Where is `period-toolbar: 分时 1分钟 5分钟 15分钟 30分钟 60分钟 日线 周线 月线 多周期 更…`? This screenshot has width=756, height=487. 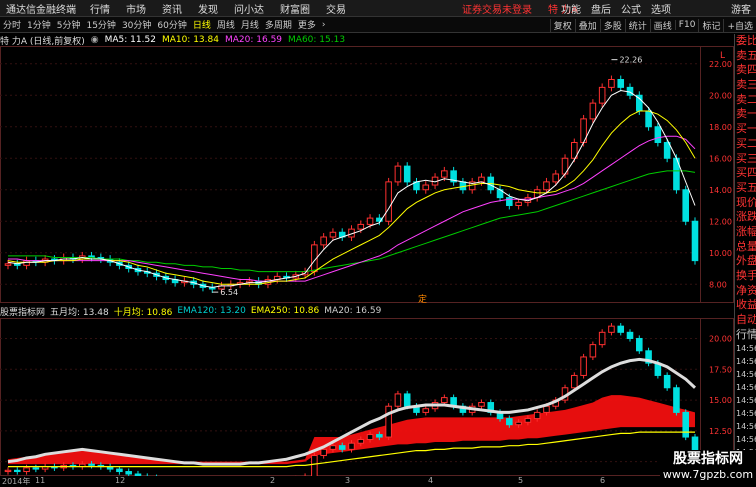 period-toolbar: 分时 1分钟 5分钟 15分钟 30分钟 60分钟 日线 周线 月线 多周期 更… is located at coordinates (378, 25).